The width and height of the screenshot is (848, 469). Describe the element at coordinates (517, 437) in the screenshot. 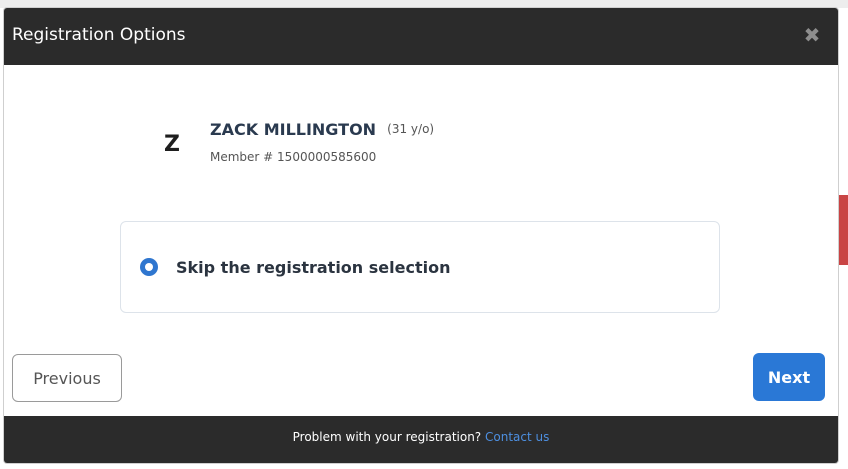

I see `contact-us-link: Contact us` at that location.